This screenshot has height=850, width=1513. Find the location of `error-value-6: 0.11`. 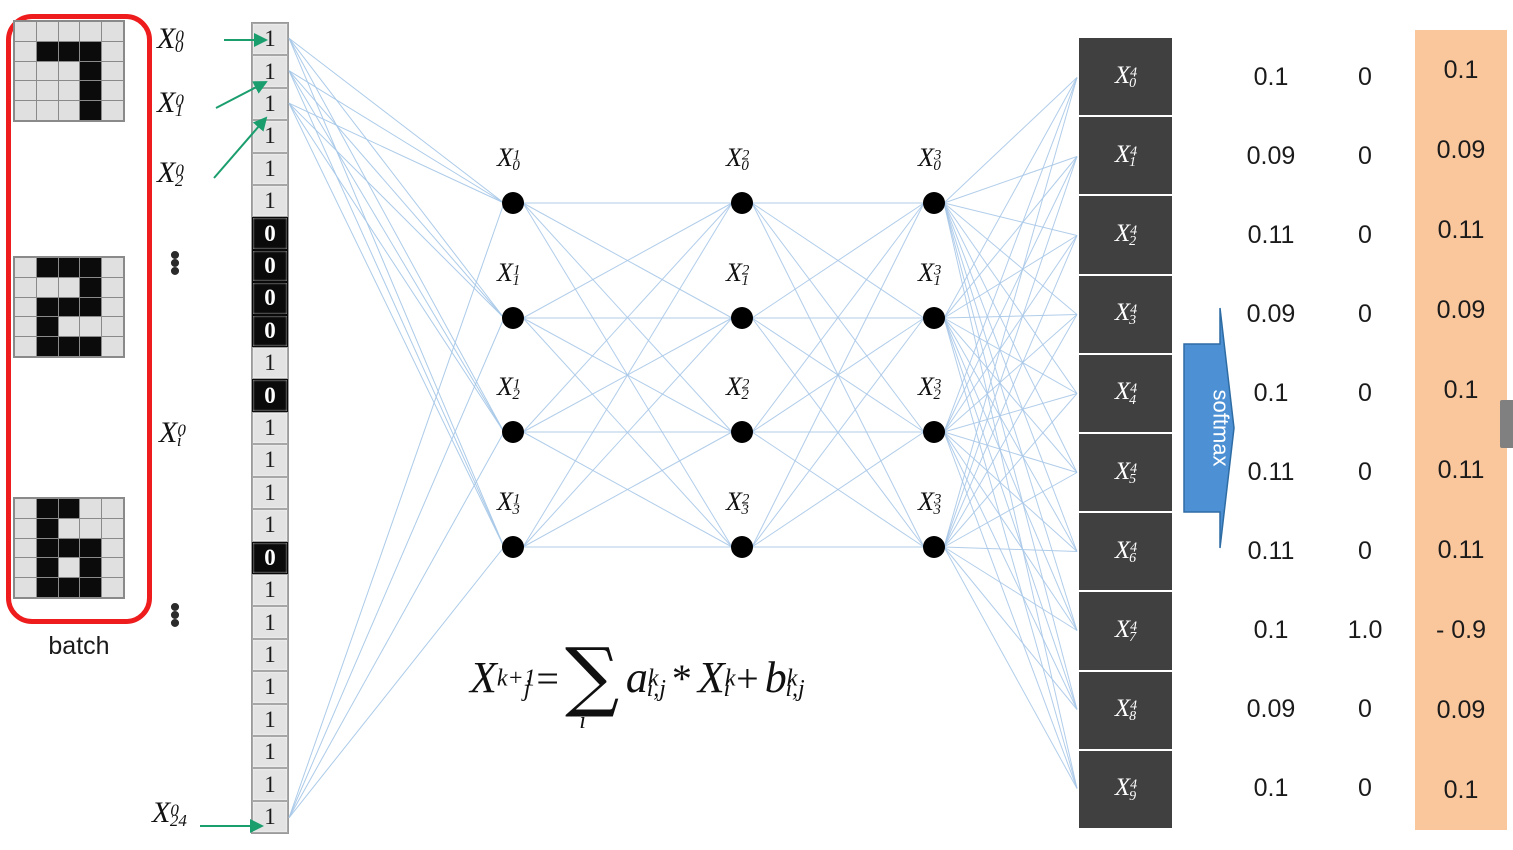

error-value-6: 0.11 is located at coordinates (1461, 549).